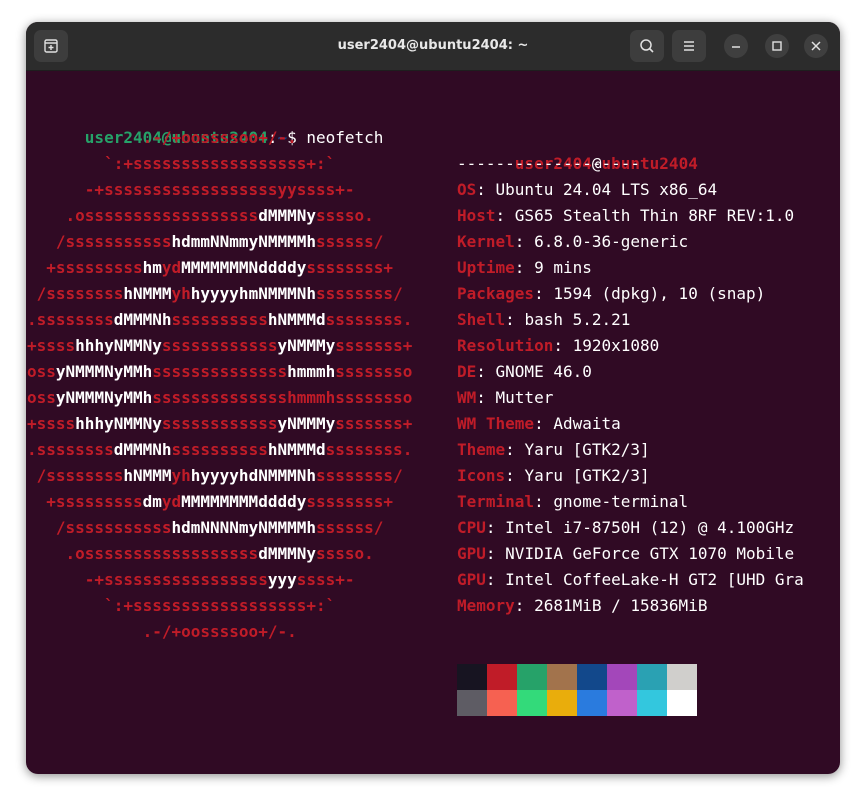 The width and height of the screenshot is (866, 803). I want to click on logo-segment: MMMMMMMNddddy, so click(244, 267).